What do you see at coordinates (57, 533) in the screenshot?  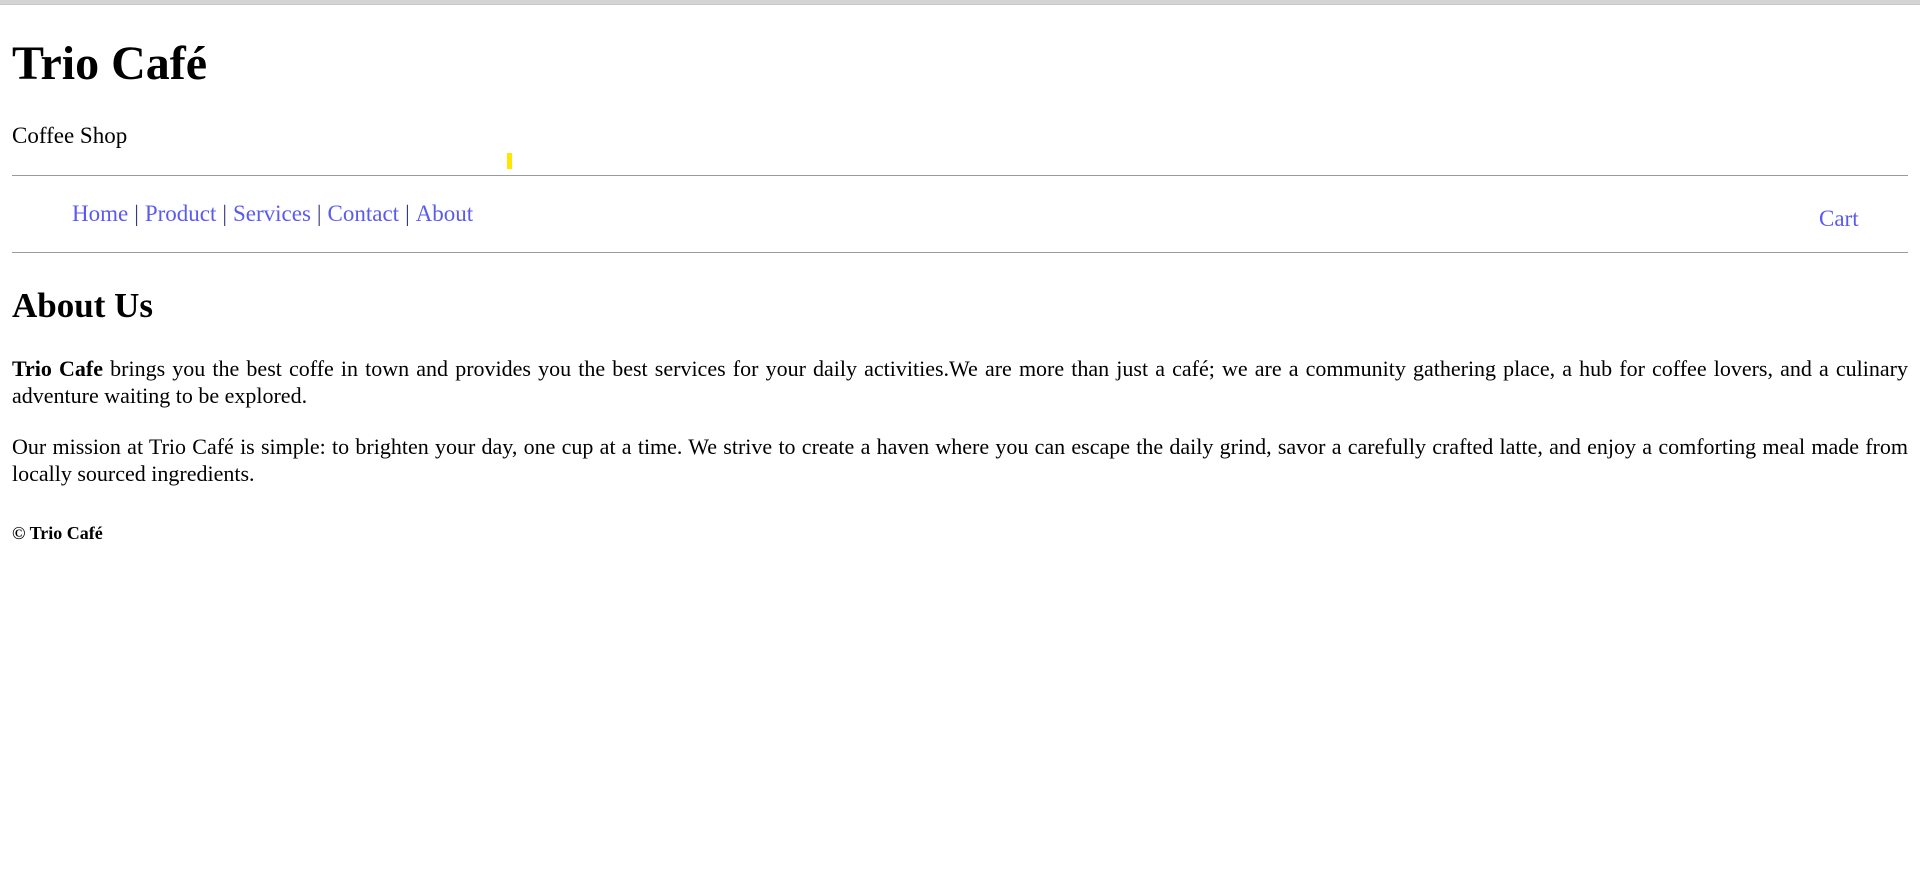 I see `footer-copyright: © Trio Café` at bounding box center [57, 533].